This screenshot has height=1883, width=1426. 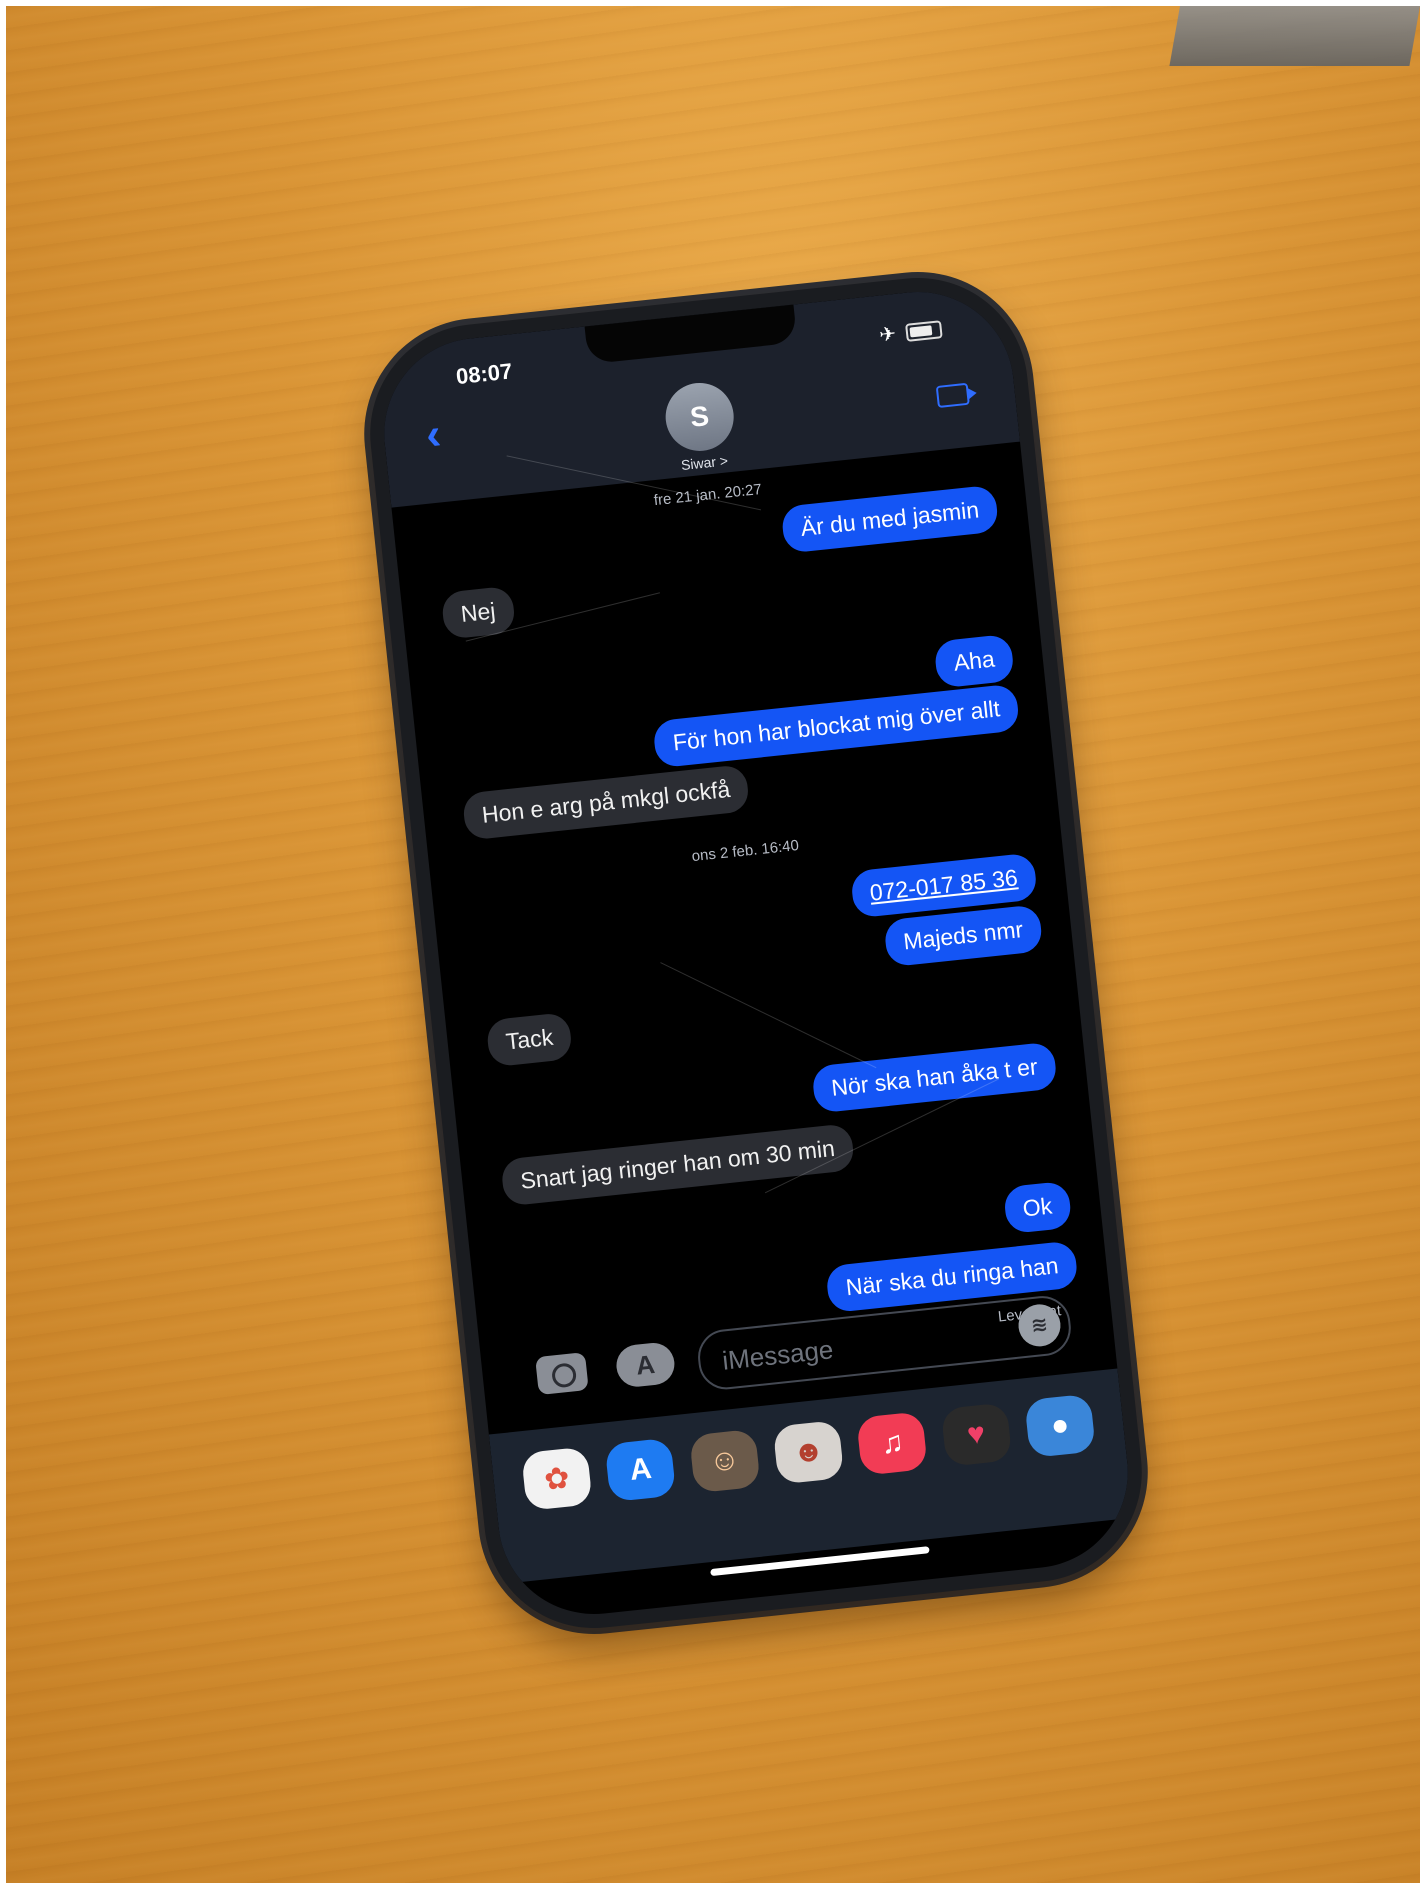 What do you see at coordinates (924, 331) in the screenshot?
I see `battery-icon` at bounding box center [924, 331].